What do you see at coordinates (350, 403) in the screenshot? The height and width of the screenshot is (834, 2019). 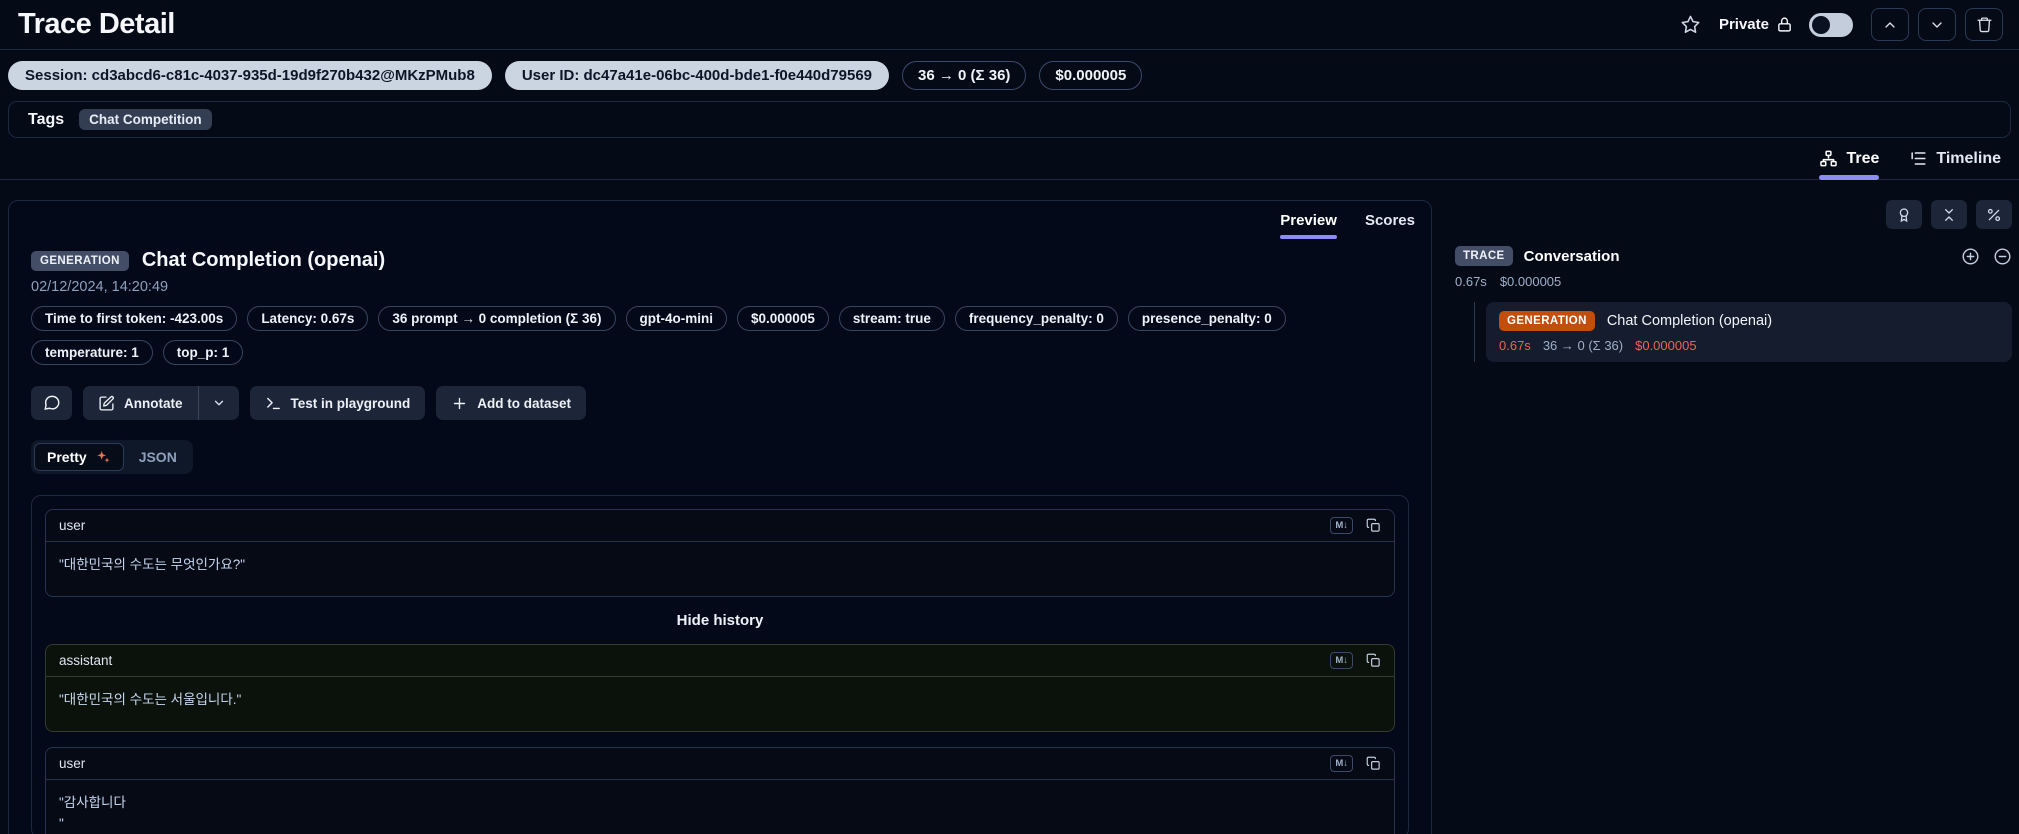 I see `playground-label: Test in playground` at bounding box center [350, 403].